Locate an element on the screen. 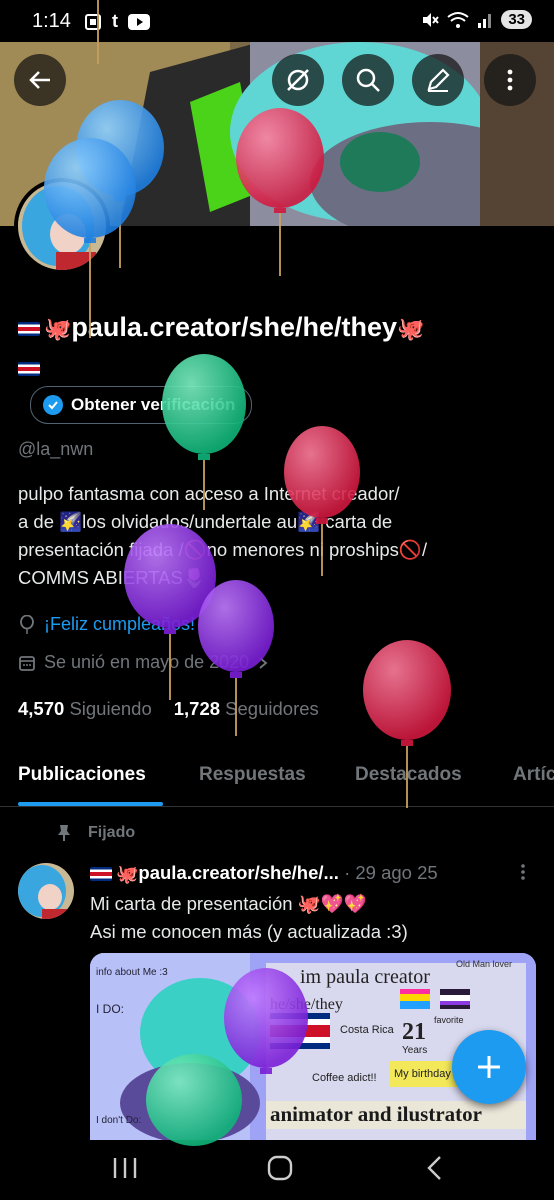  image-costa: Costa Rica is located at coordinates (367, 1030).